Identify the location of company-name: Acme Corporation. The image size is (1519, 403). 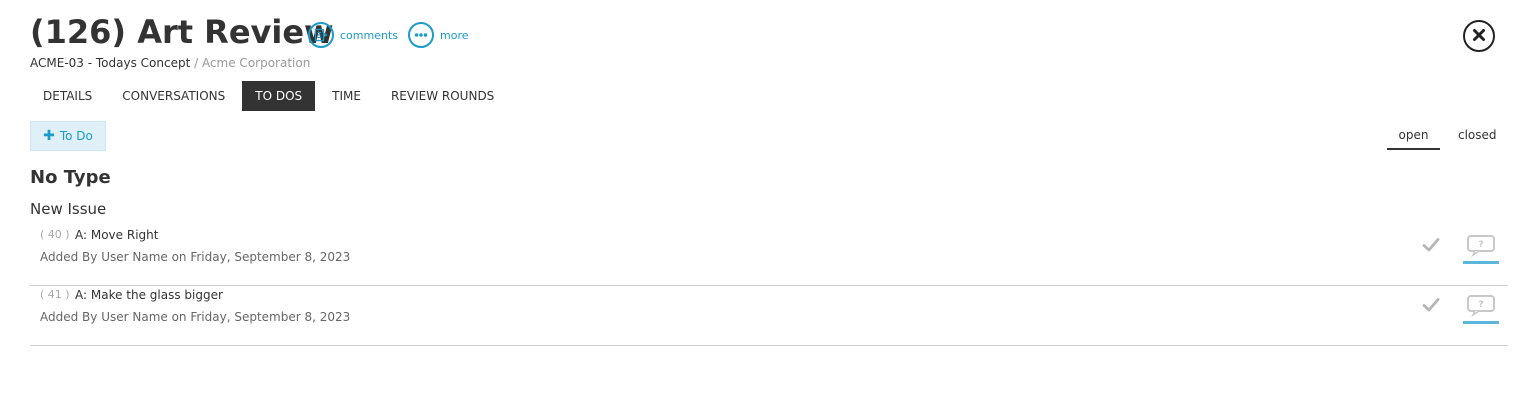
(256, 63).